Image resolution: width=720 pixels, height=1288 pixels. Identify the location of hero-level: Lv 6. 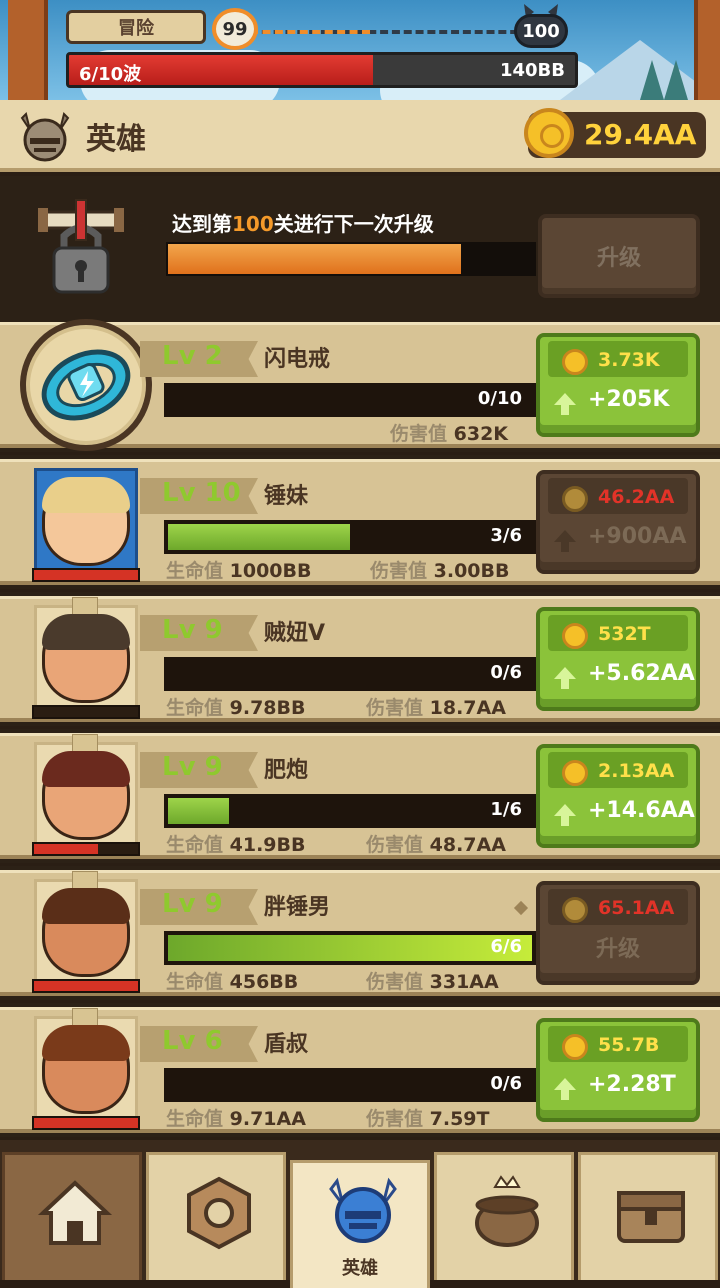
(192, 1041).